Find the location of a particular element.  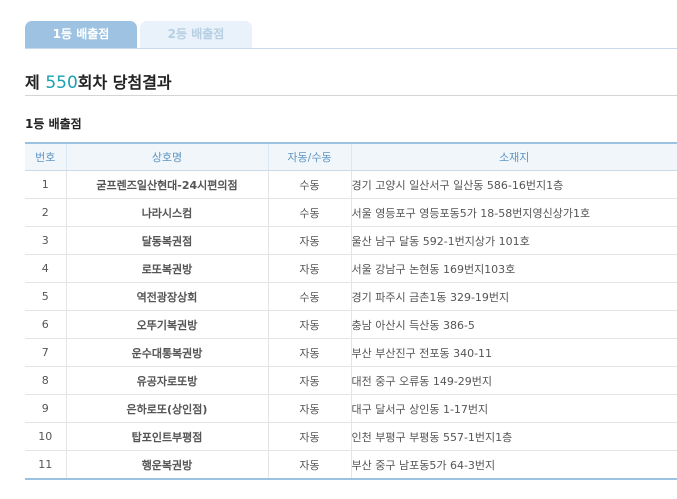

table-row: 10 탑포인트부평점 자동 인천 부평구 부평동 557-1번지1층 is located at coordinates (351, 436).